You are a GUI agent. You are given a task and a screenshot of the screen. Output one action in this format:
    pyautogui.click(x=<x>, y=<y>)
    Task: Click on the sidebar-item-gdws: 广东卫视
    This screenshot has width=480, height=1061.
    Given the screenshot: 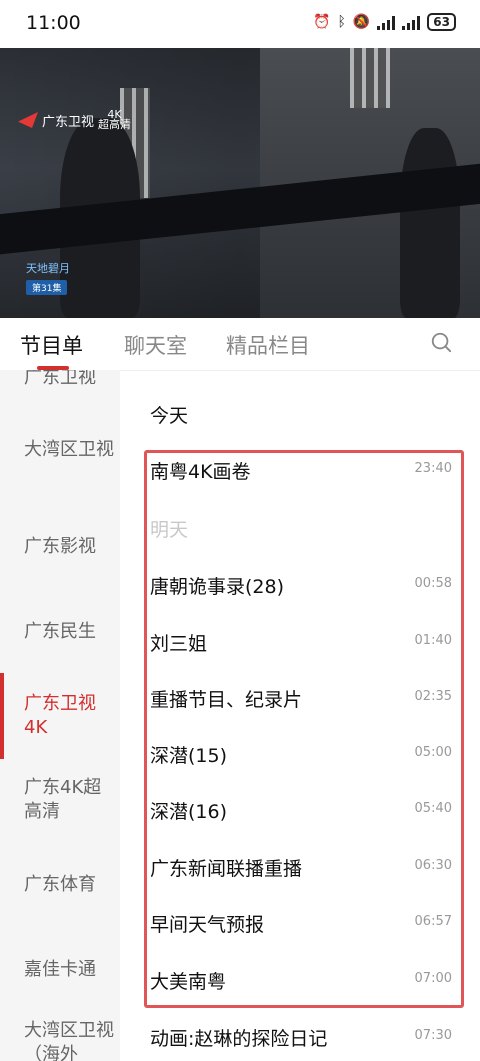 What is the action you would take?
    pyautogui.click(x=69, y=380)
    